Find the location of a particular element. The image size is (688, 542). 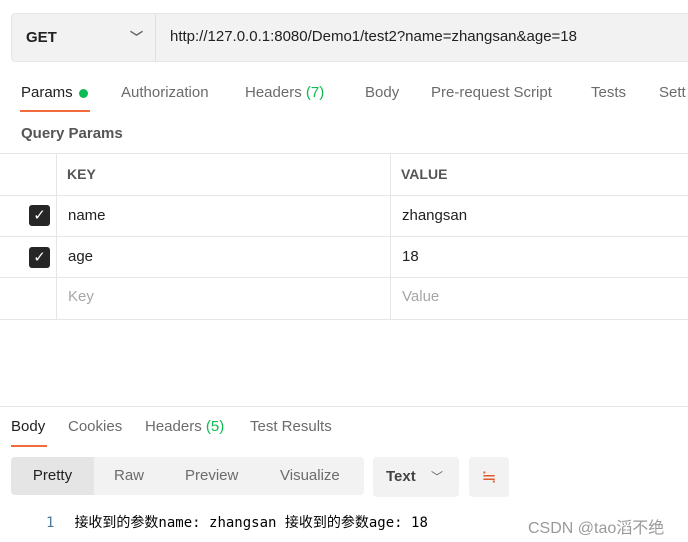

param-key: age is located at coordinates (80, 256).